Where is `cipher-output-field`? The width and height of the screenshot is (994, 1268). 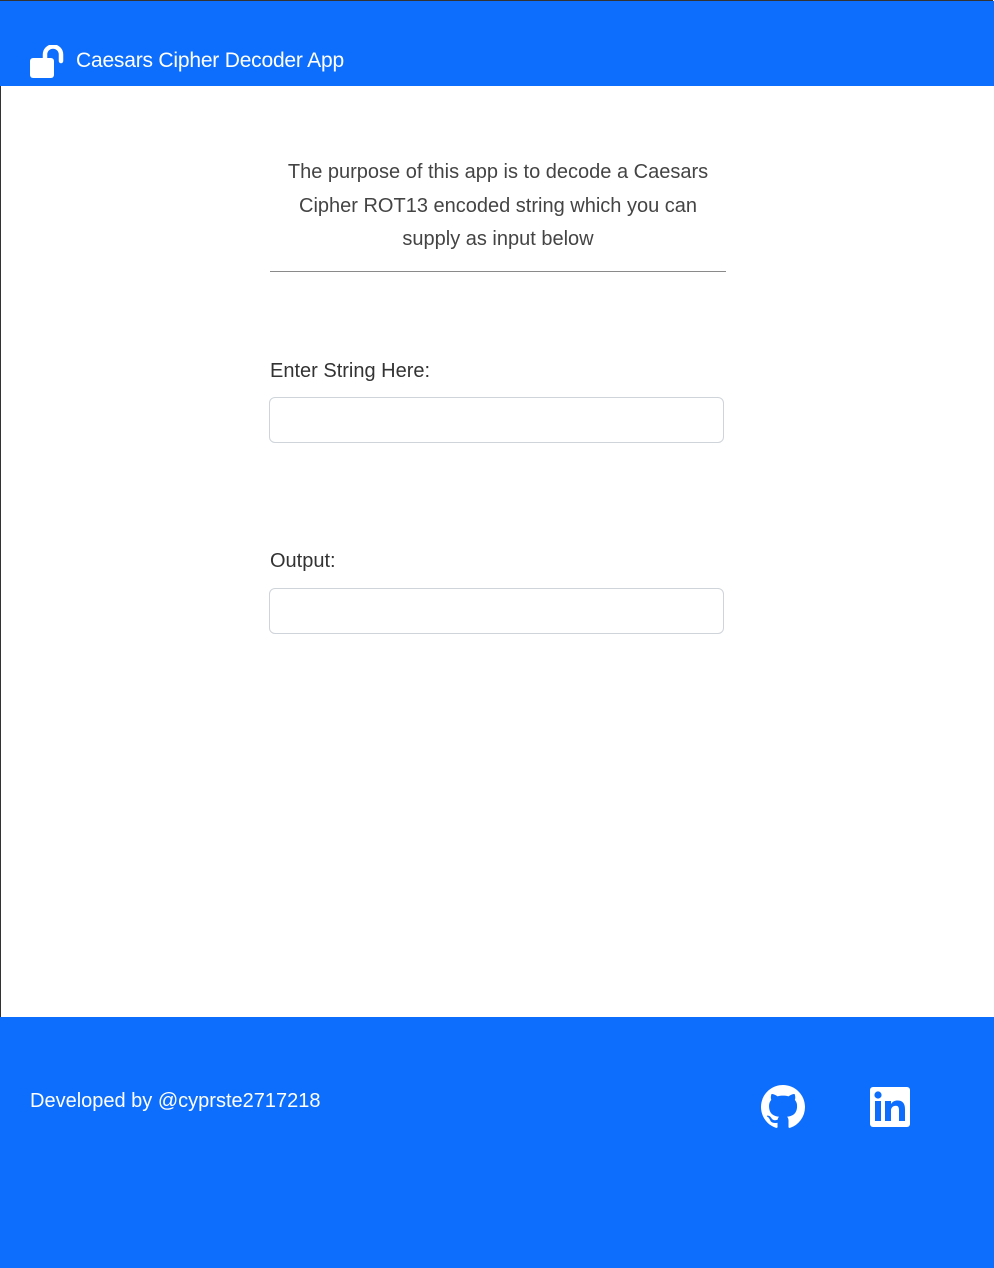 cipher-output-field is located at coordinates (496, 611).